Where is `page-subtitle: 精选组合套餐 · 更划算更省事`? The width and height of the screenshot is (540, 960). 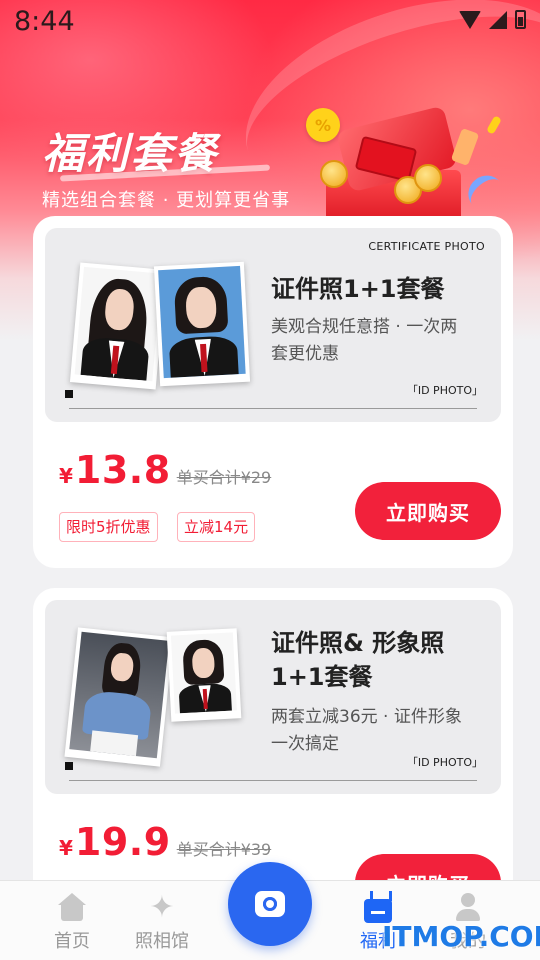
page-subtitle: 精选组合套餐 · 更划算更省事 is located at coordinates (166, 200).